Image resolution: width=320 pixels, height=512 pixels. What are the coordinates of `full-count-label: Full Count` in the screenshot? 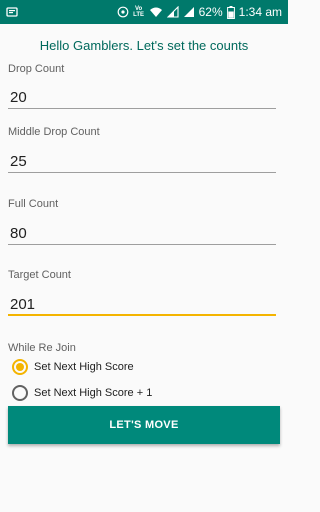 It's located at (33, 204).